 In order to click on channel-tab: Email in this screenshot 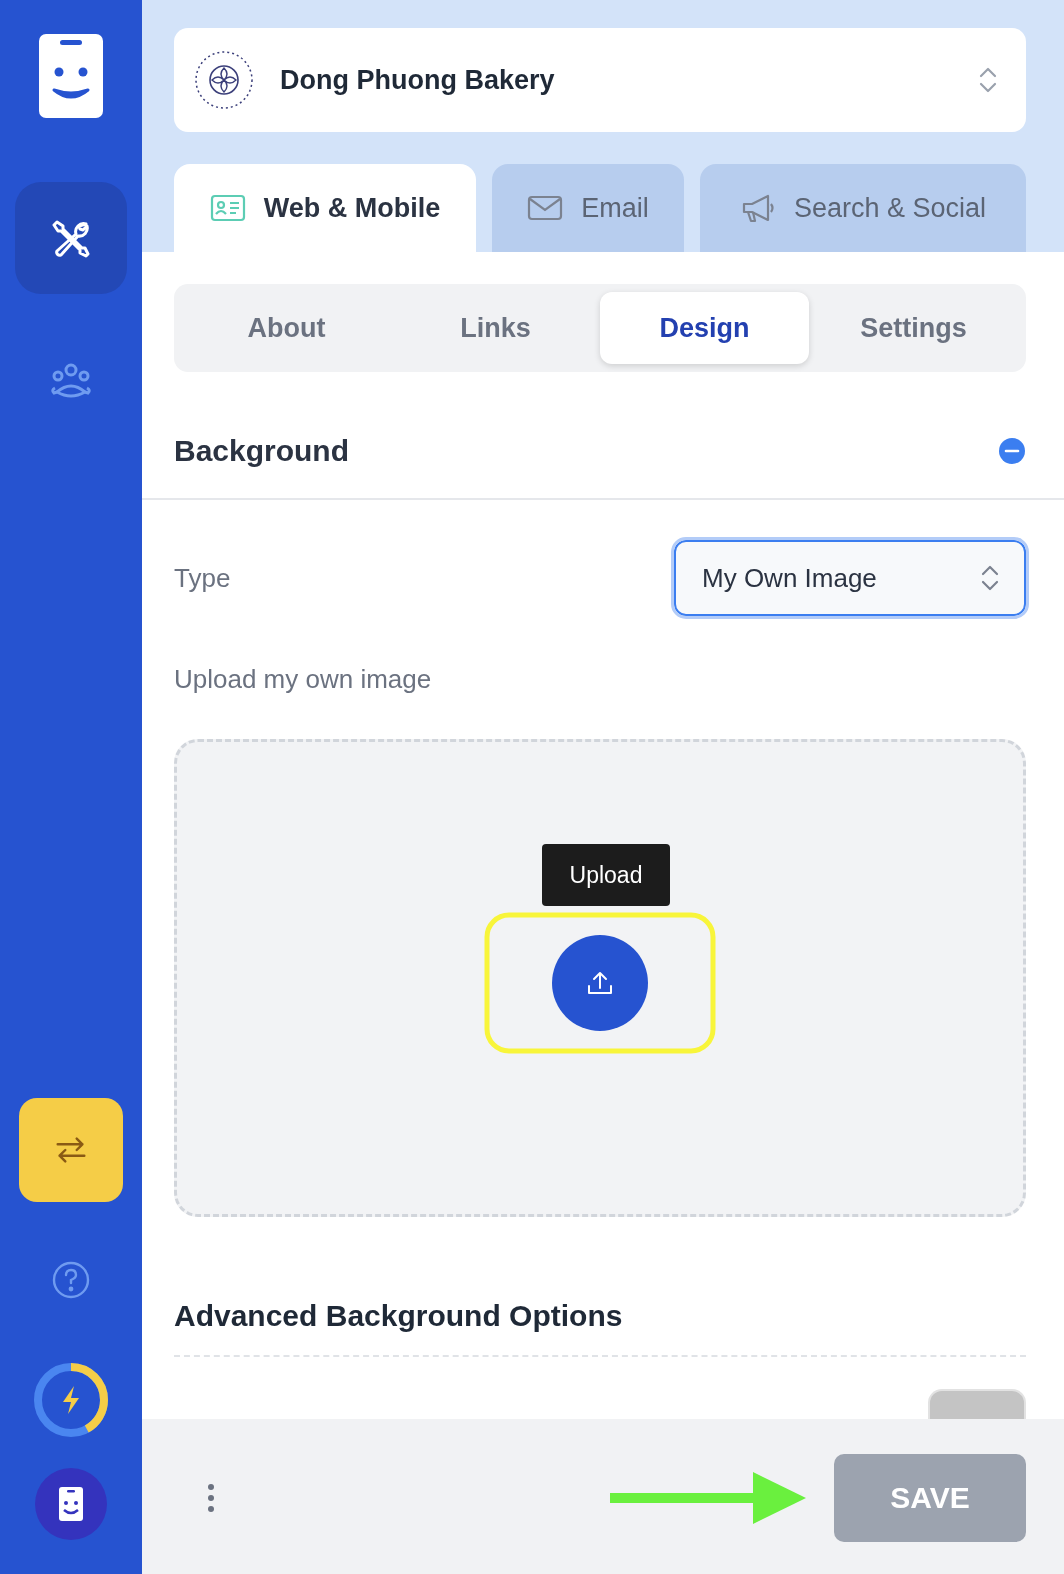, I will do `click(588, 208)`.